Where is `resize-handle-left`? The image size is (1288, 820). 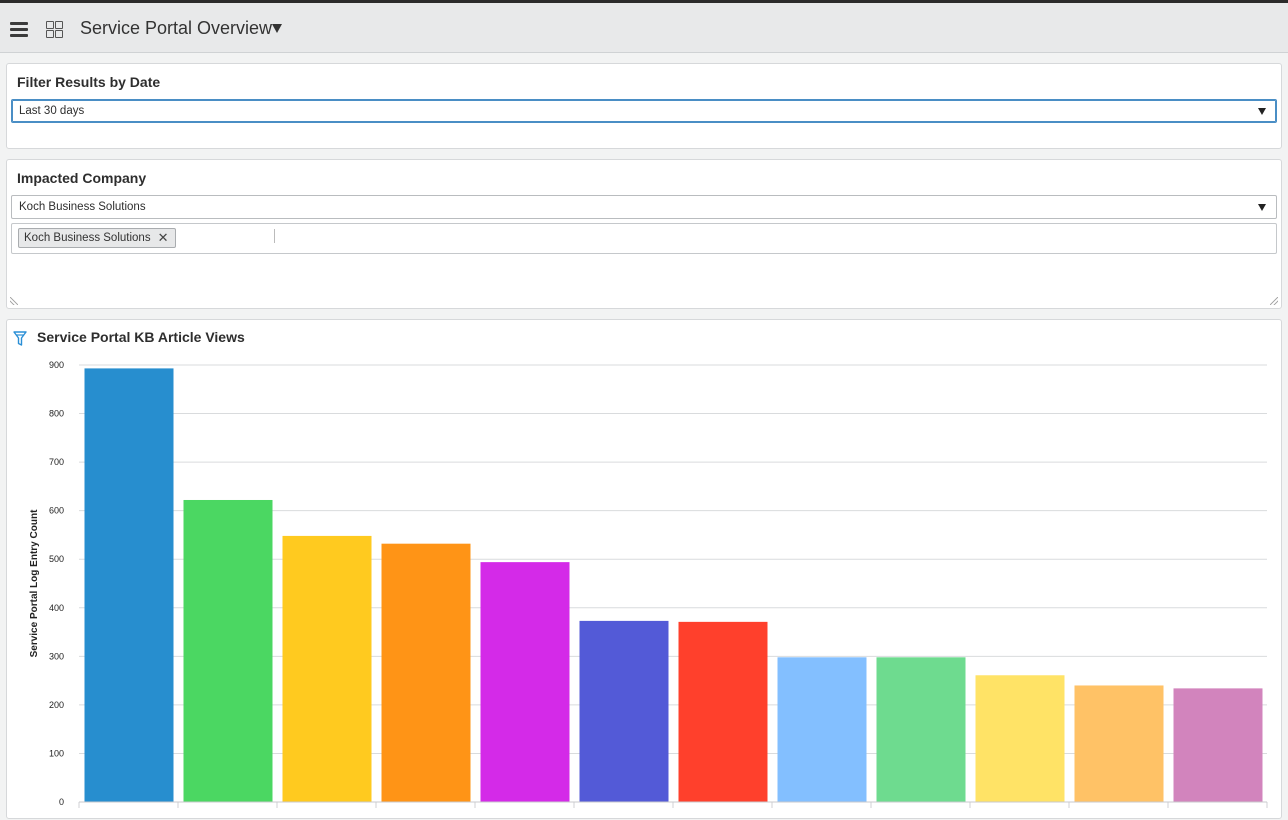 resize-handle-left is located at coordinates (14, 301).